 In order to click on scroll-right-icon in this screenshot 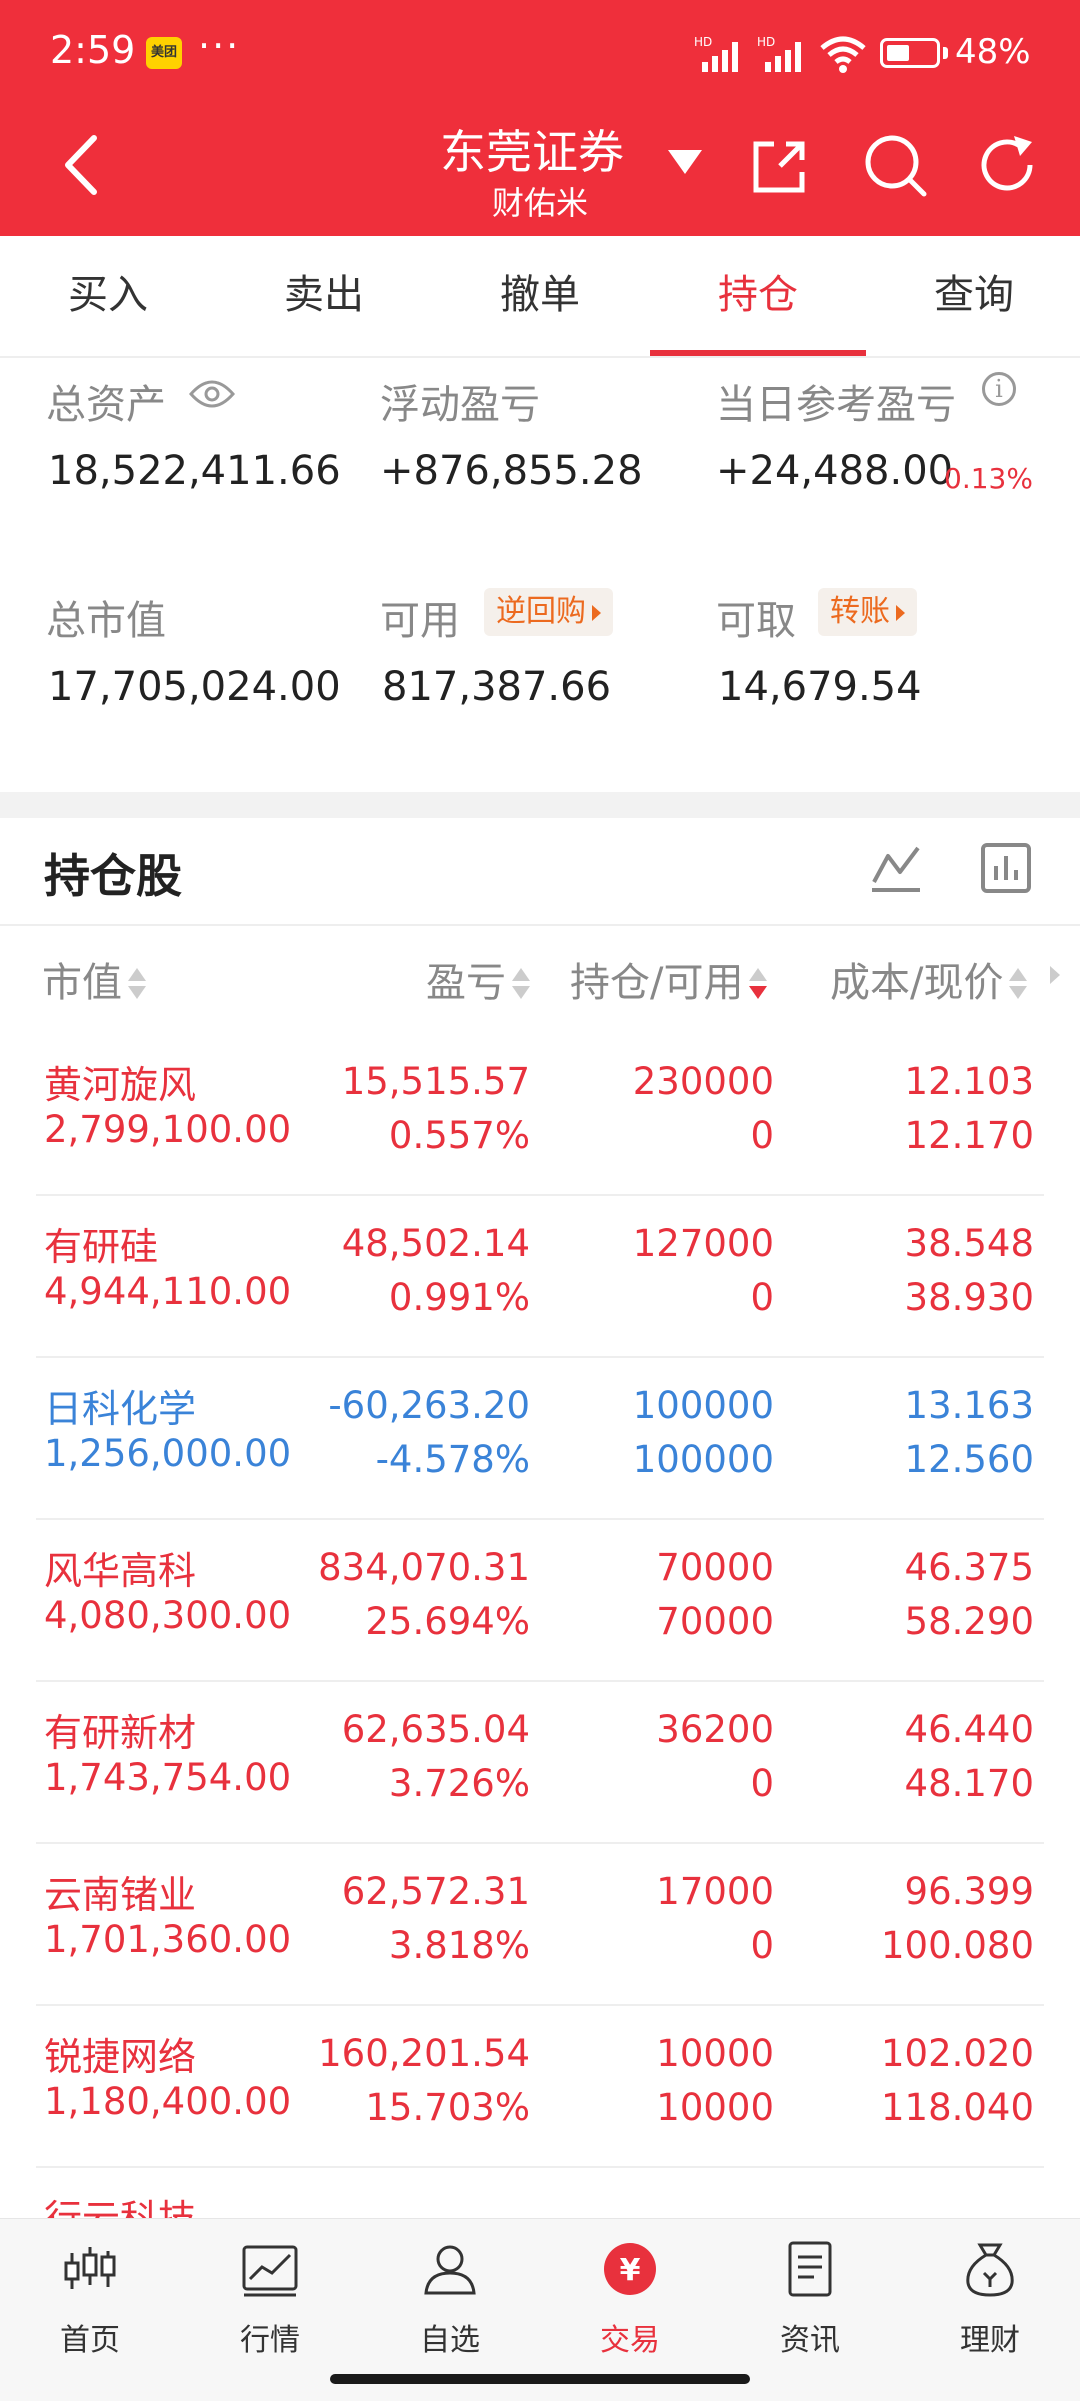, I will do `click(1055, 975)`.